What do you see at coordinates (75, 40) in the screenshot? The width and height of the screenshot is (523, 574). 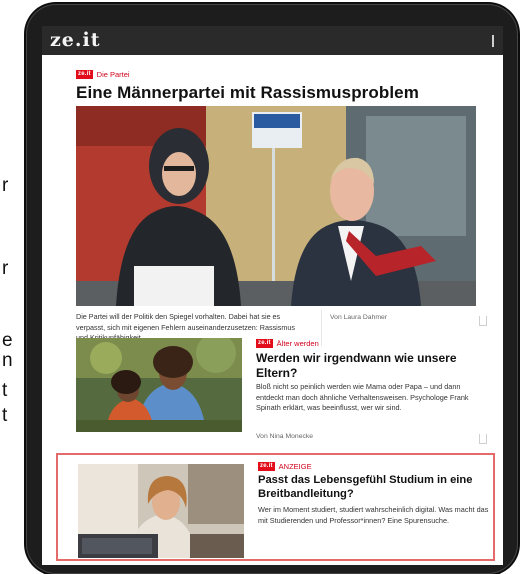 I see `zeit-logo: ze.it` at bounding box center [75, 40].